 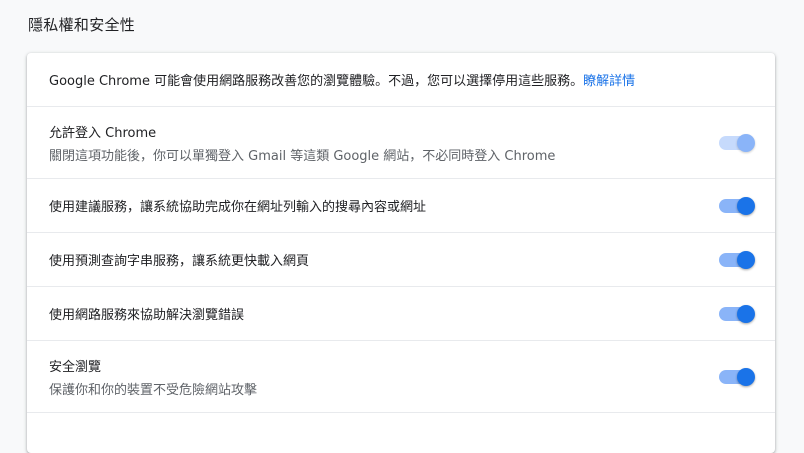 I want to click on setting-label: 使用預測查詢字串服務，讓系統更快載入網頁, so click(x=179, y=261).